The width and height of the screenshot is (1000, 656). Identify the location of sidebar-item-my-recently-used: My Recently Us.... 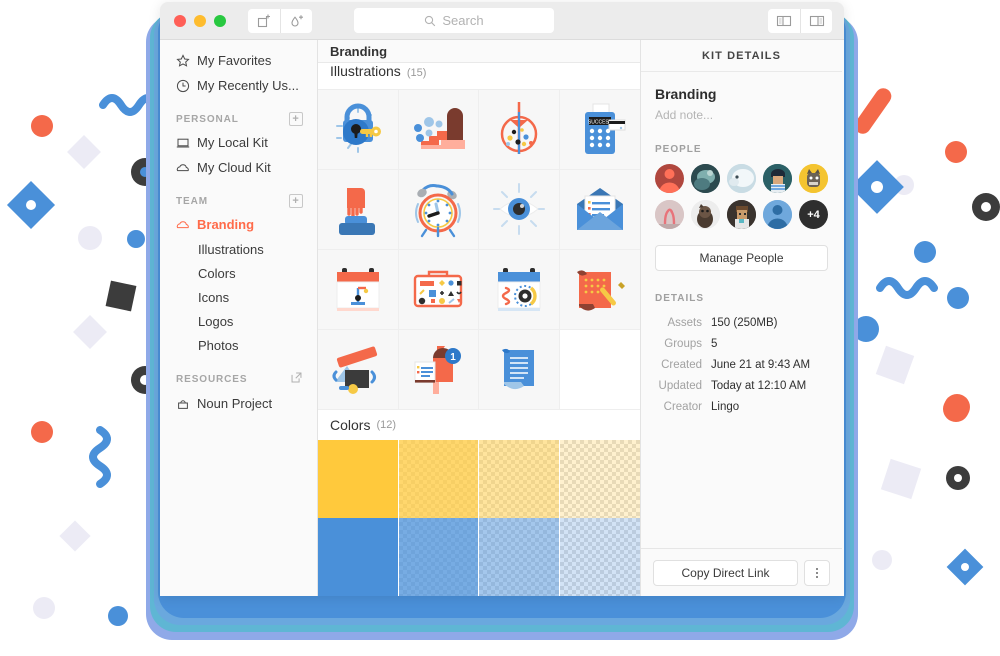
(238, 85).